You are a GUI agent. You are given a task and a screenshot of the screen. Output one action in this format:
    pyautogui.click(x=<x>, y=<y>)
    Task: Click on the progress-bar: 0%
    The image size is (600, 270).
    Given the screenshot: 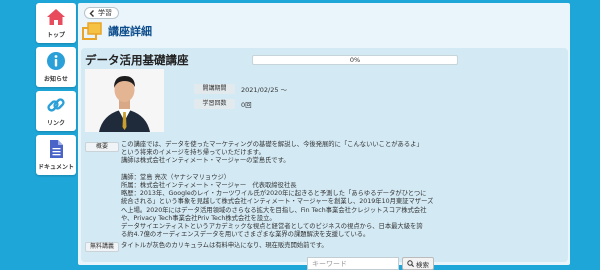 What is the action you would take?
    pyautogui.click(x=355, y=60)
    